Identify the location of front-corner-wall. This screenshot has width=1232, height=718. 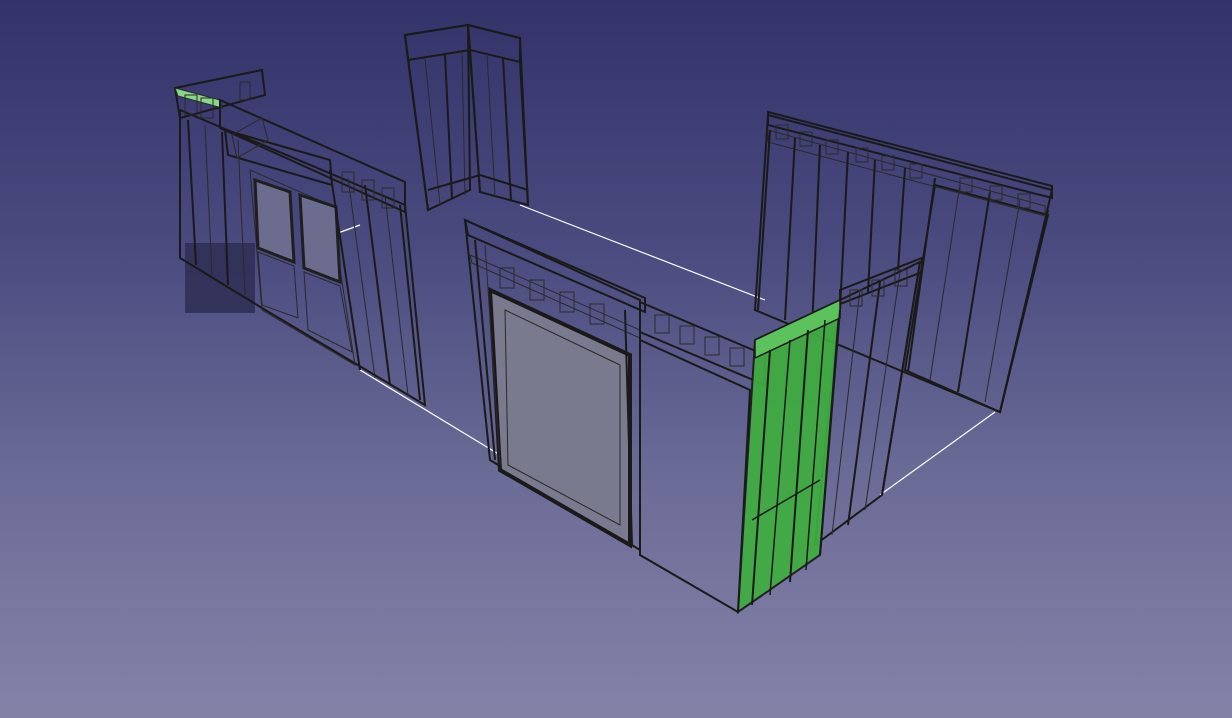
(829, 435).